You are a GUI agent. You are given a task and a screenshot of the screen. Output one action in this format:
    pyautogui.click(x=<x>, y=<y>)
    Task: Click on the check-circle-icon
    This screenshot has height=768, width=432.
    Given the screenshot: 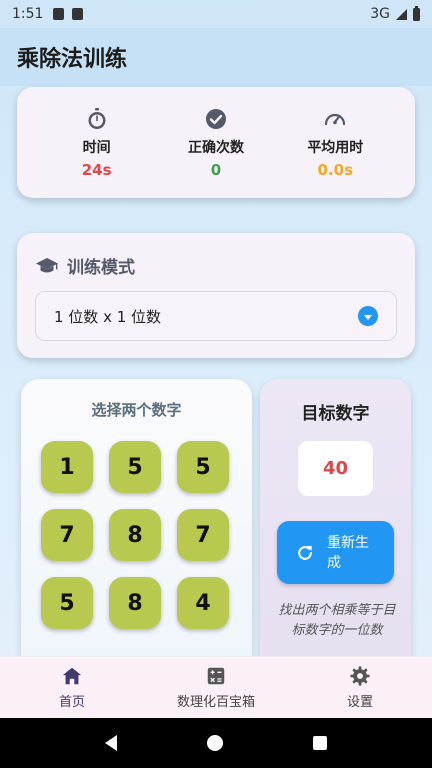 What is the action you would take?
    pyautogui.click(x=215, y=118)
    